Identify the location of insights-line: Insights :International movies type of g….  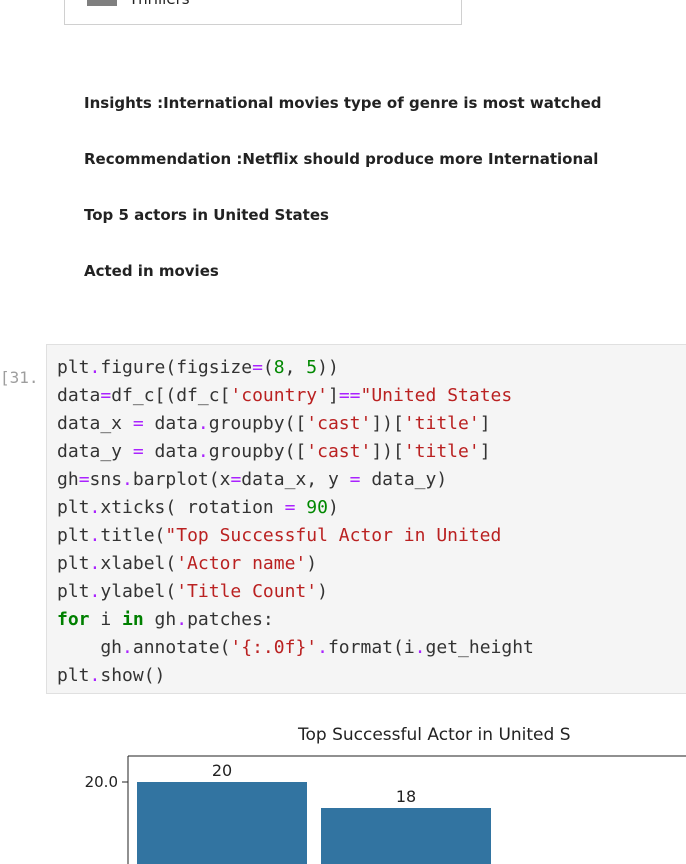
(343, 103).